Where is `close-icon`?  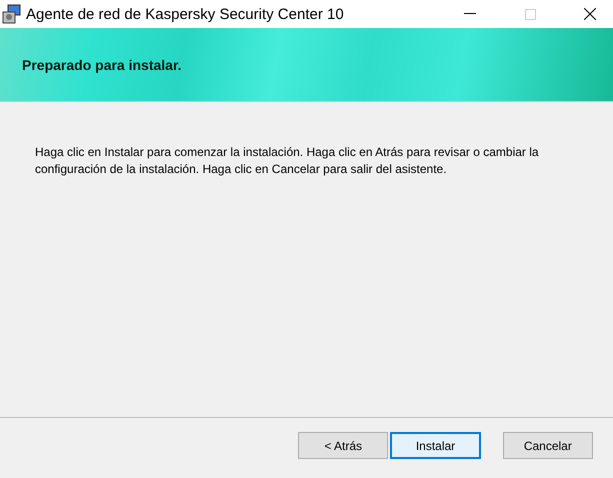 close-icon is located at coordinates (590, 14).